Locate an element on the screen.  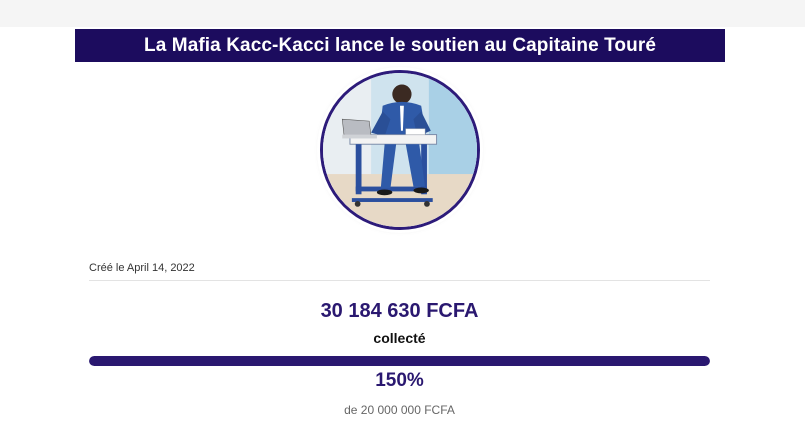
progress-bar is located at coordinates (399, 361).